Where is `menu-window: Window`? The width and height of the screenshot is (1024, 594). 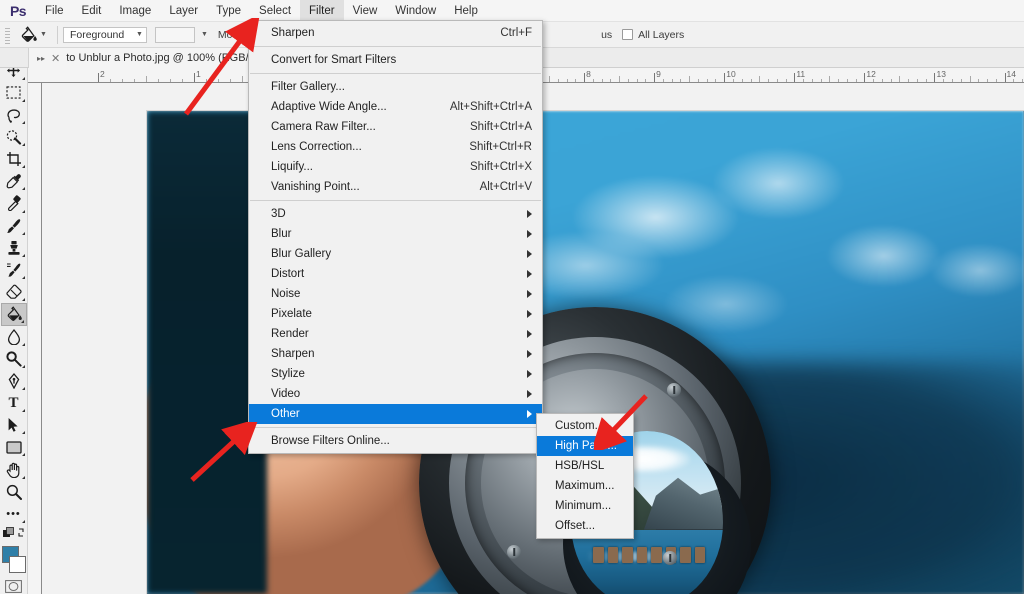
menu-window: Window is located at coordinates (415, 11).